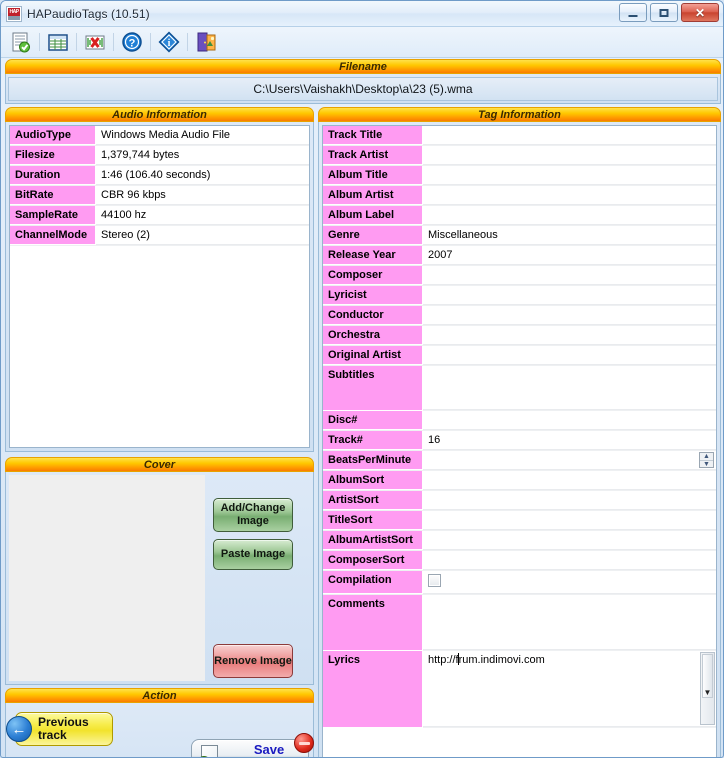 The height and width of the screenshot is (758, 724). What do you see at coordinates (700, 12) in the screenshot?
I see `close-button: ✕` at bounding box center [700, 12].